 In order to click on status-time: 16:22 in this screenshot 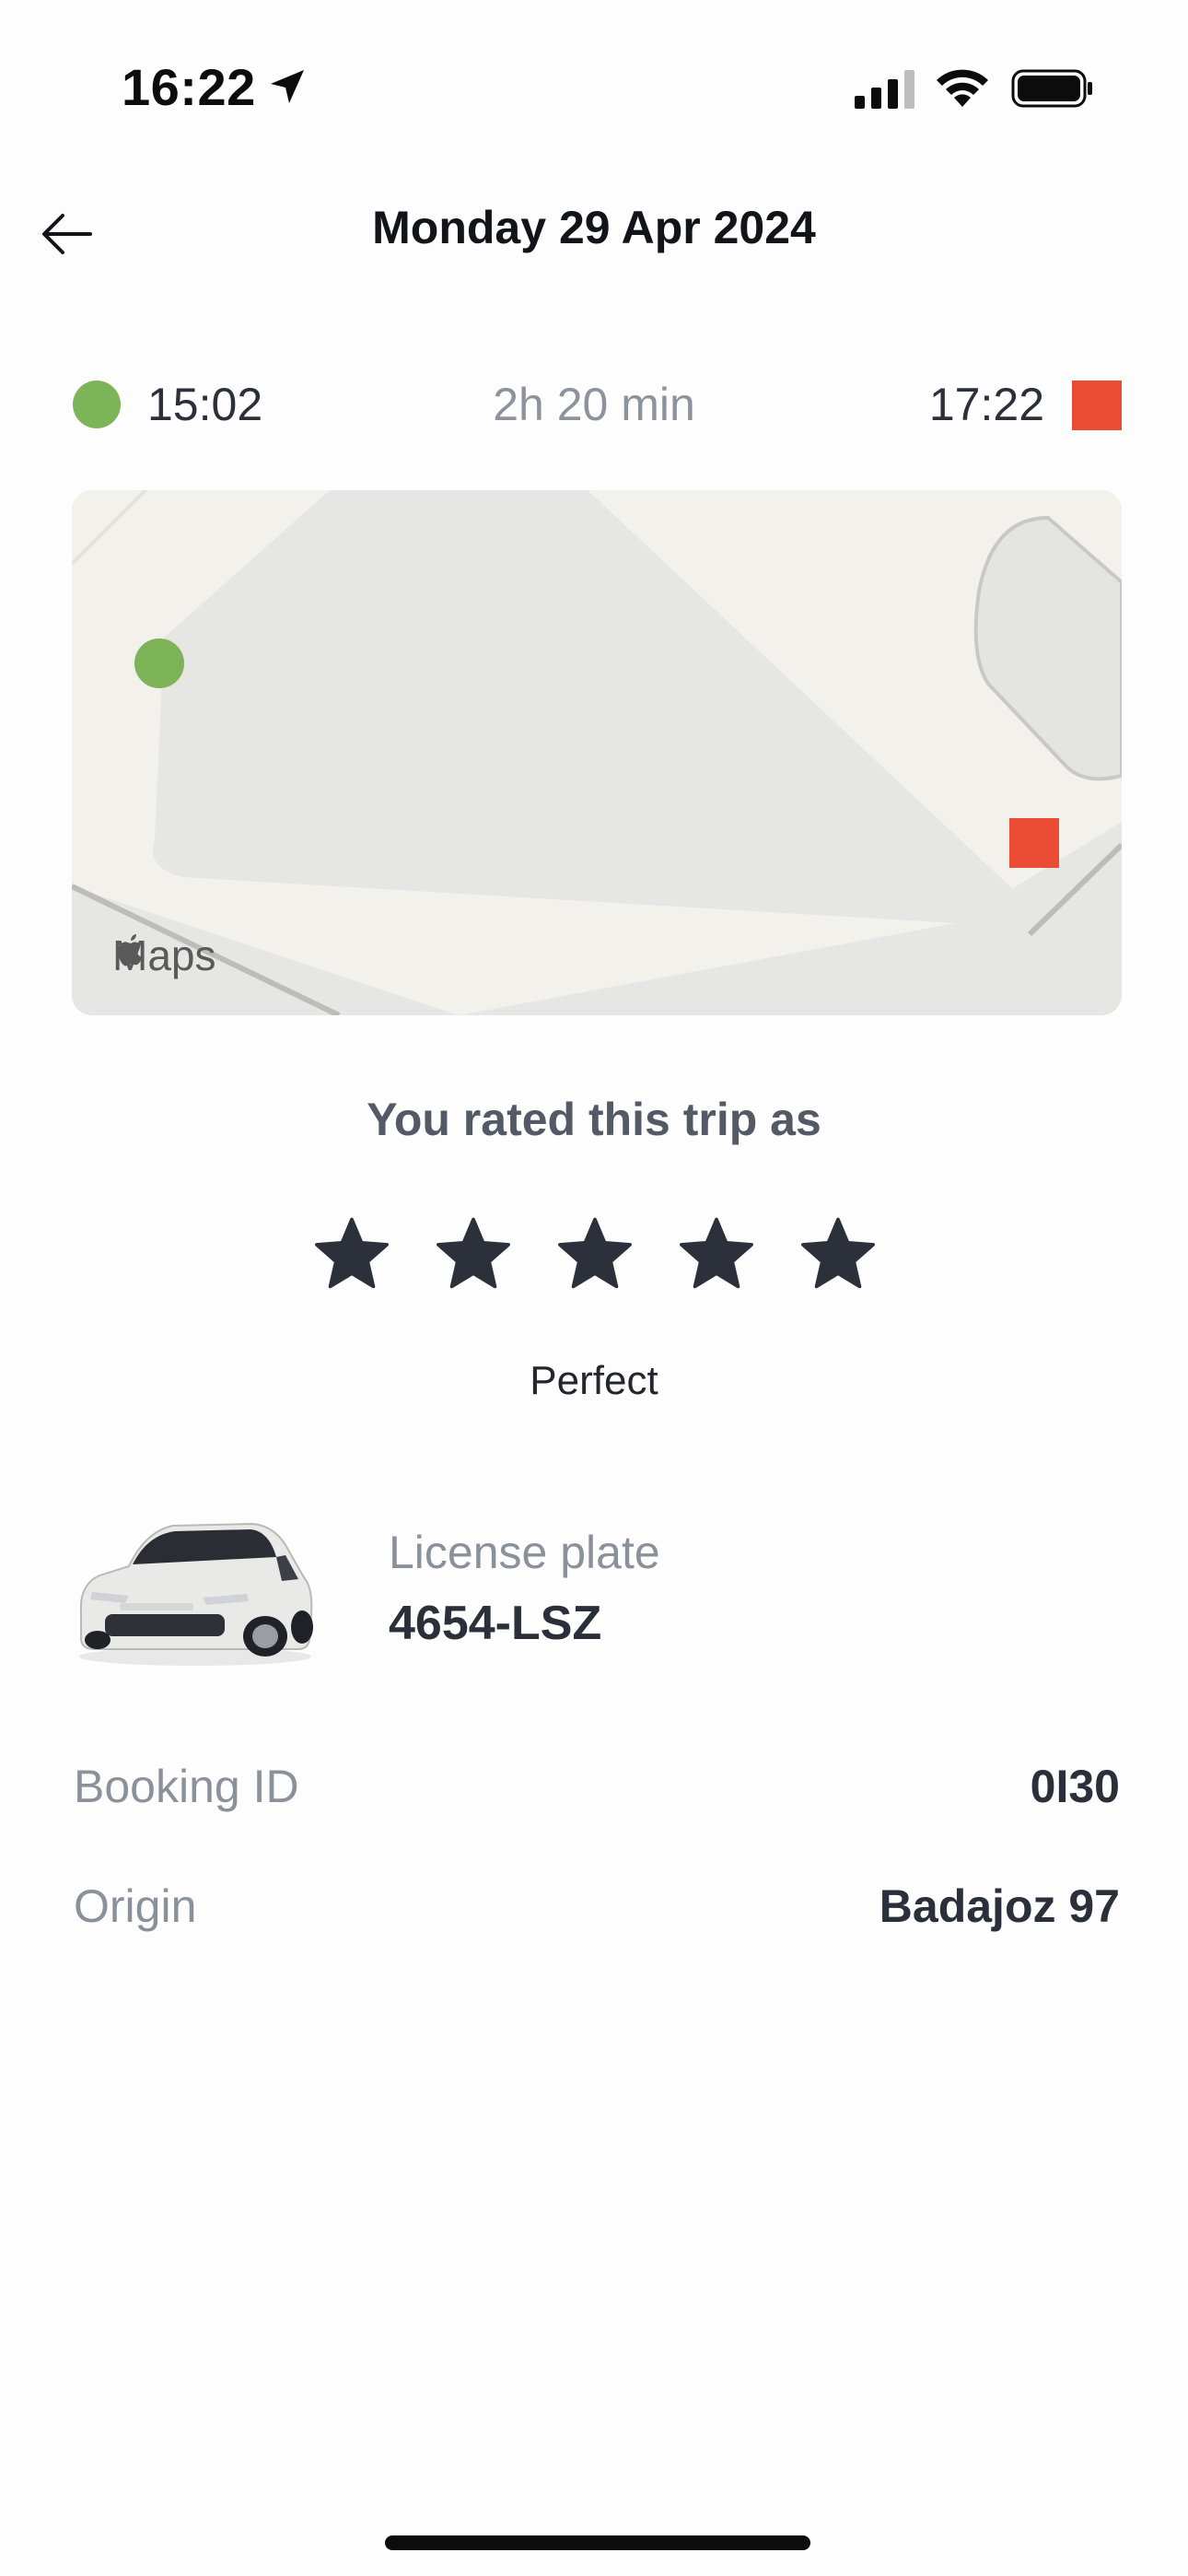, I will do `click(189, 87)`.